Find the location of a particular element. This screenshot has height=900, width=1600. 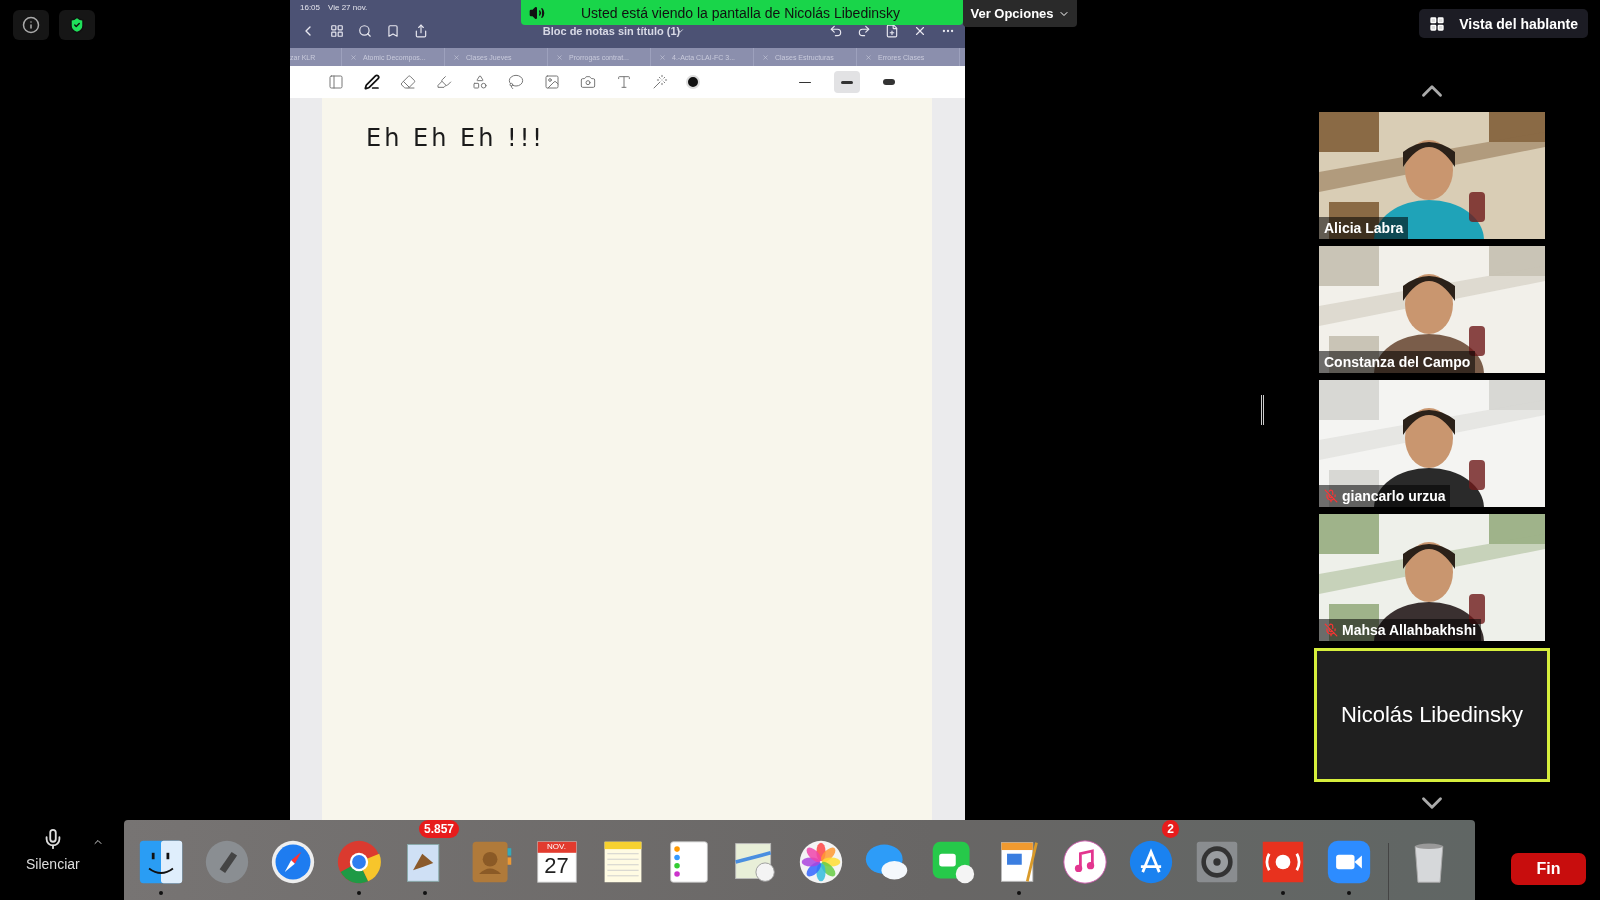

participant-name: giancarlo urzua is located at coordinates (1394, 496).